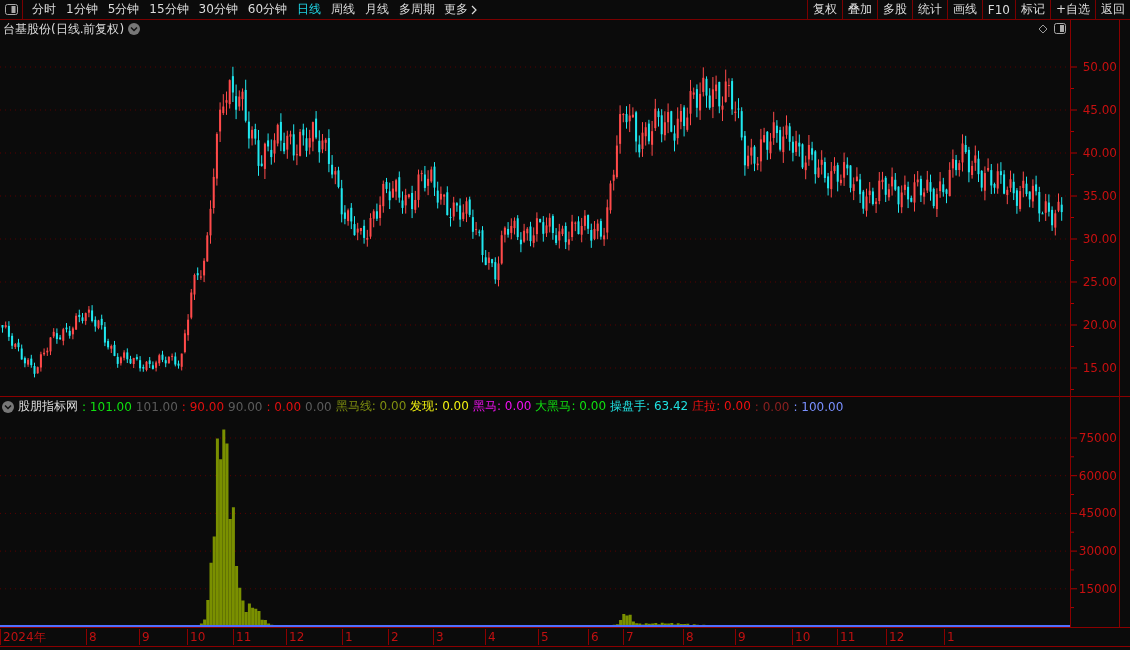 The width and height of the screenshot is (1130, 650). What do you see at coordinates (123, 9) in the screenshot?
I see `period-tab: 5分钟` at bounding box center [123, 9].